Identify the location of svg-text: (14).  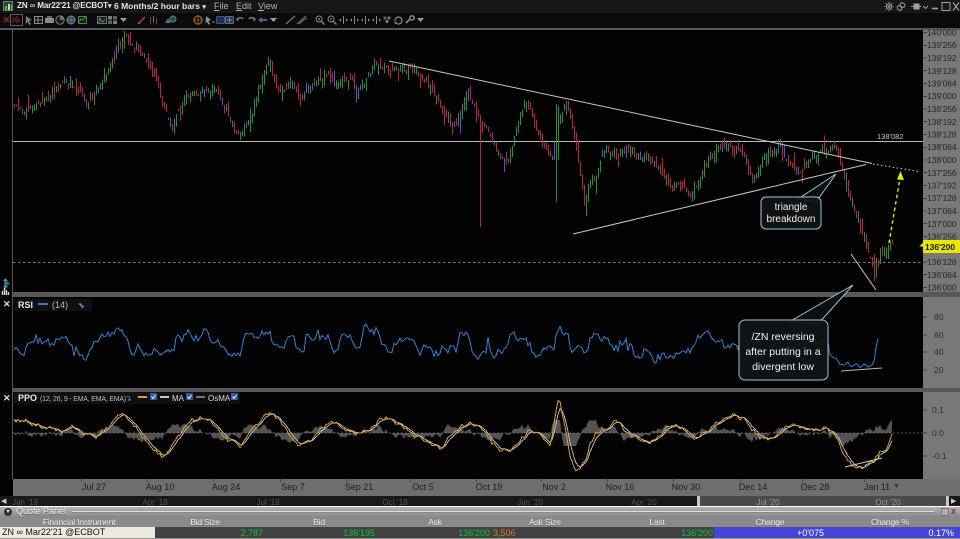
(60, 305).